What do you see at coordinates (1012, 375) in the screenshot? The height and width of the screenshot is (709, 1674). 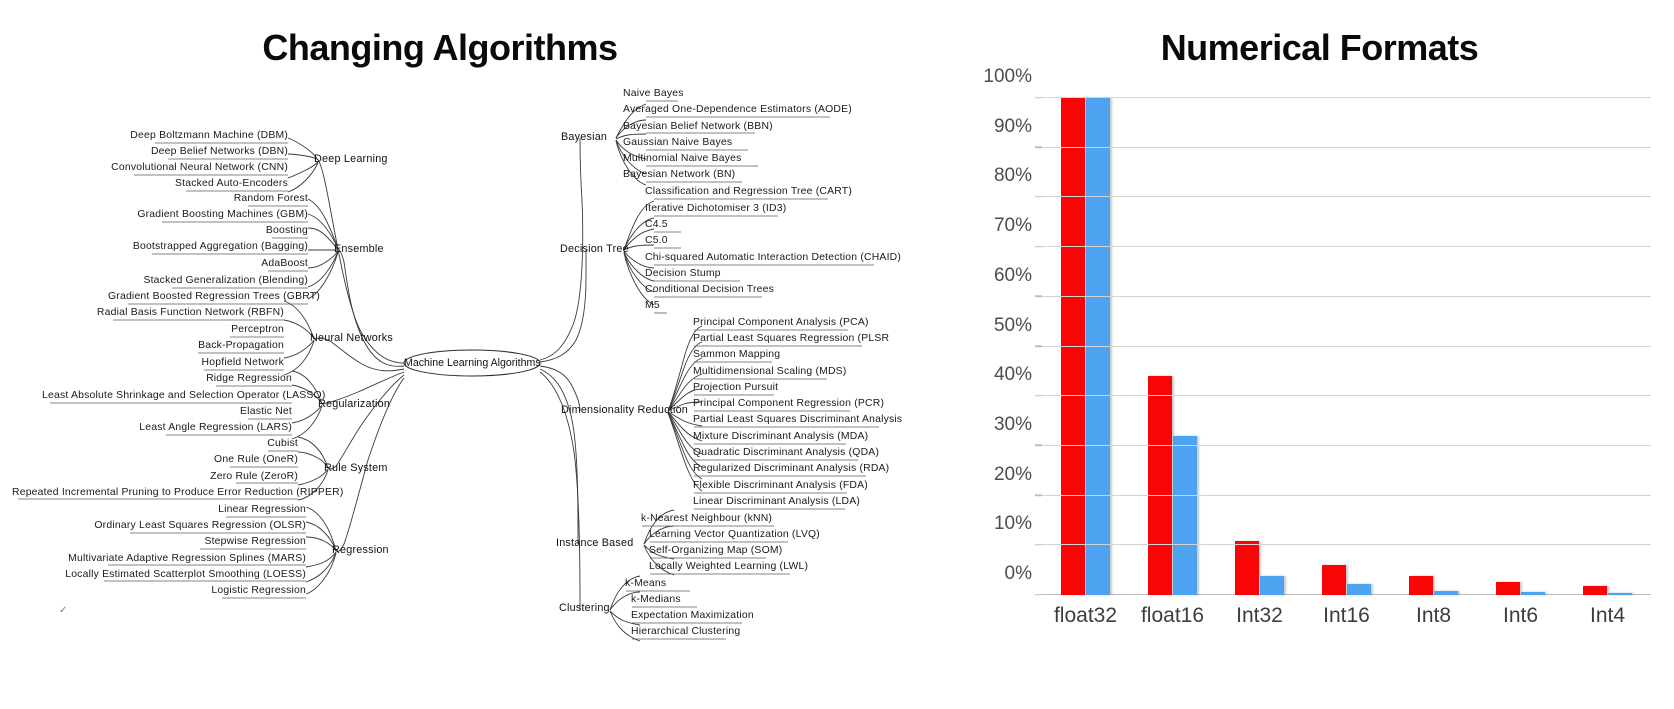 I see `y-axis-tick-label: 40%` at bounding box center [1012, 375].